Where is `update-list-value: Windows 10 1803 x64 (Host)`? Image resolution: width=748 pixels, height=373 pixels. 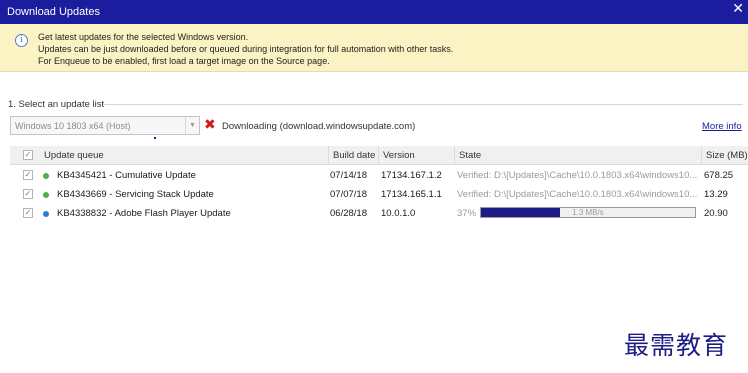
update-list-value: Windows 10 1803 x64 (Host) is located at coordinates (73, 126).